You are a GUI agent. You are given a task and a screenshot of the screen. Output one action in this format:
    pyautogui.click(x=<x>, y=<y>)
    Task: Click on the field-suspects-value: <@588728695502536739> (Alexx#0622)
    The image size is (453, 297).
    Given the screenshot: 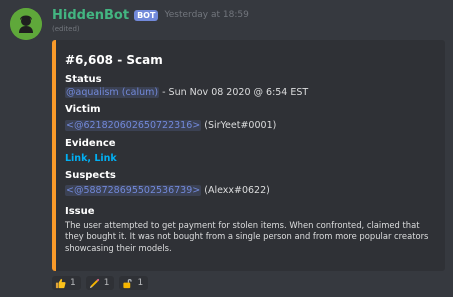 What is the action you would take?
    pyautogui.click(x=167, y=190)
    